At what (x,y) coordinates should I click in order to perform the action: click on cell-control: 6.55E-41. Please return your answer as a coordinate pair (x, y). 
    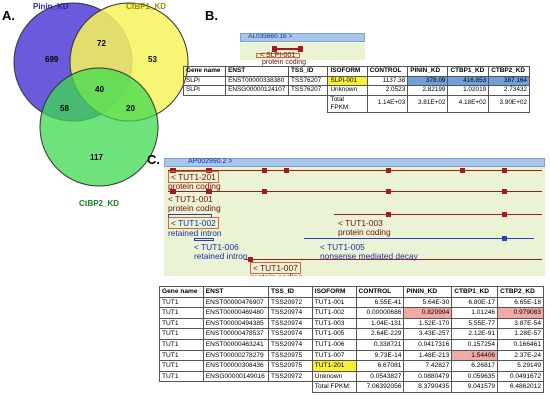
    Looking at the image, I should click on (380, 302).